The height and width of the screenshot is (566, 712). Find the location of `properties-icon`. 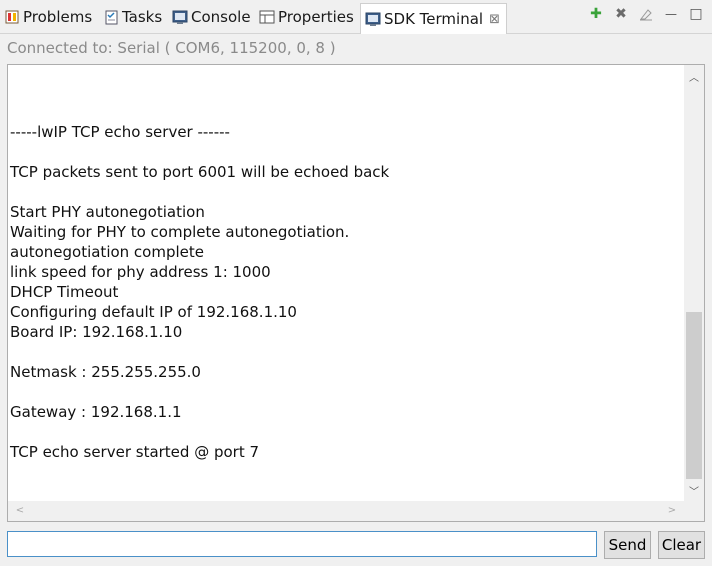

properties-icon is located at coordinates (267, 17).